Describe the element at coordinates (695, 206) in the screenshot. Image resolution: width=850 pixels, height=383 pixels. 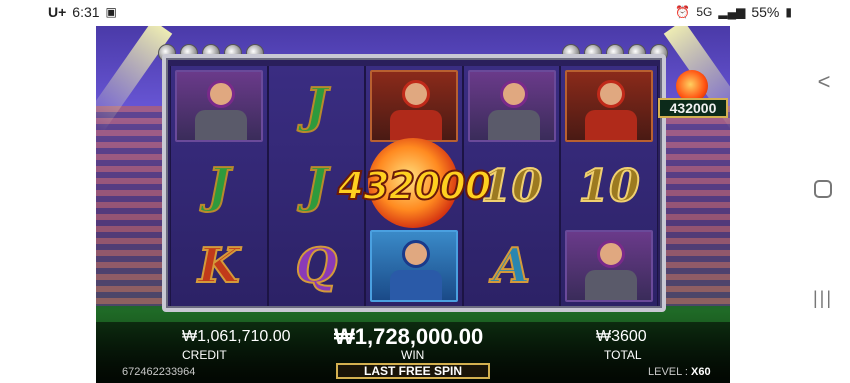
I see `stadium-right` at that location.